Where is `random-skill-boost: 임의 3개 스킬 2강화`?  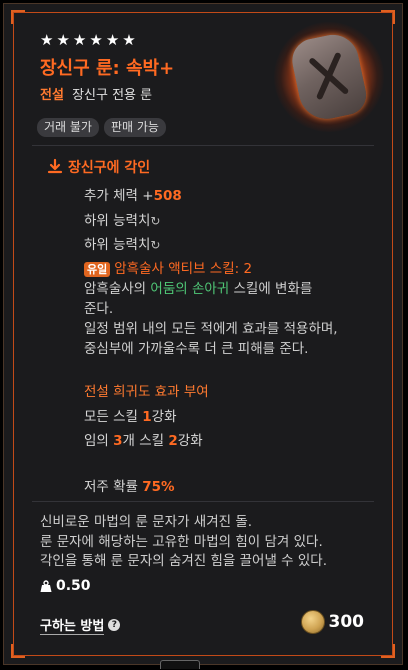
random-skill-boost: 임의 3개 스킬 2강화 is located at coordinates (143, 439).